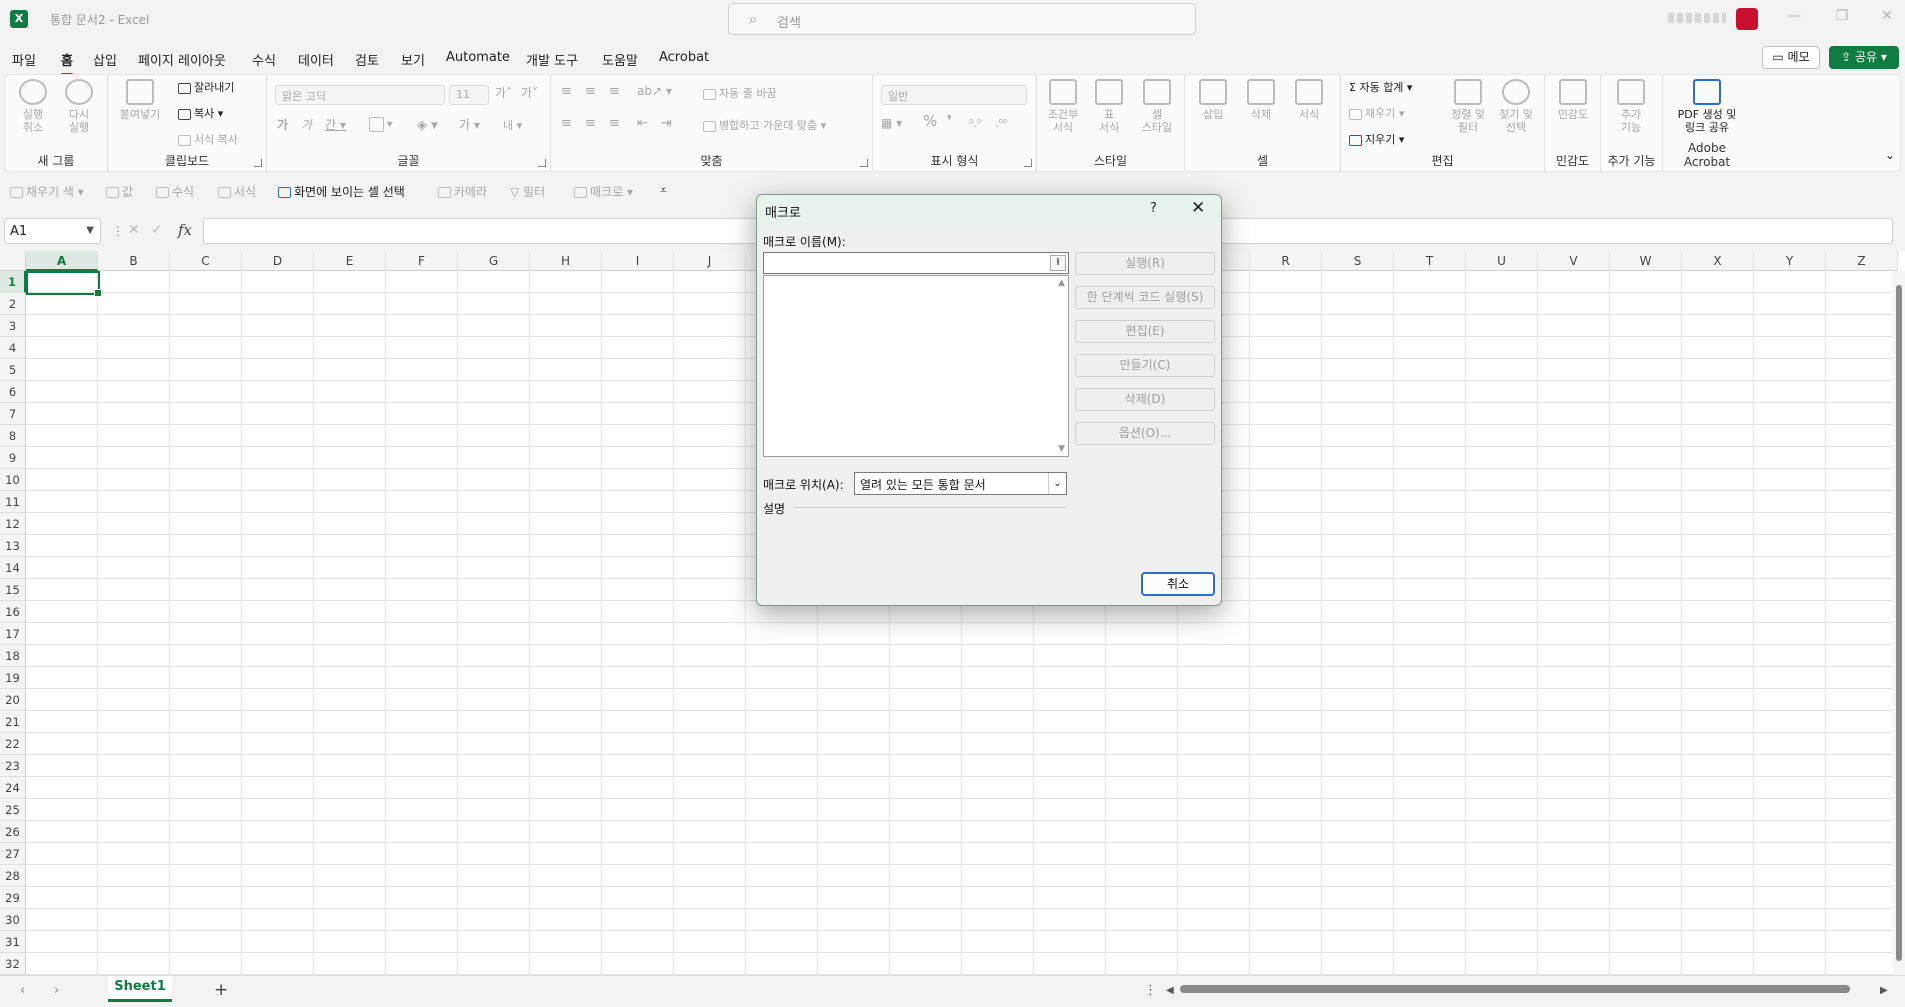 The width and height of the screenshot is (1905, 1007). Describe the element at coordinates (56, 990) in the screenshot. I see `next-sheet-icon: ›` at that location.